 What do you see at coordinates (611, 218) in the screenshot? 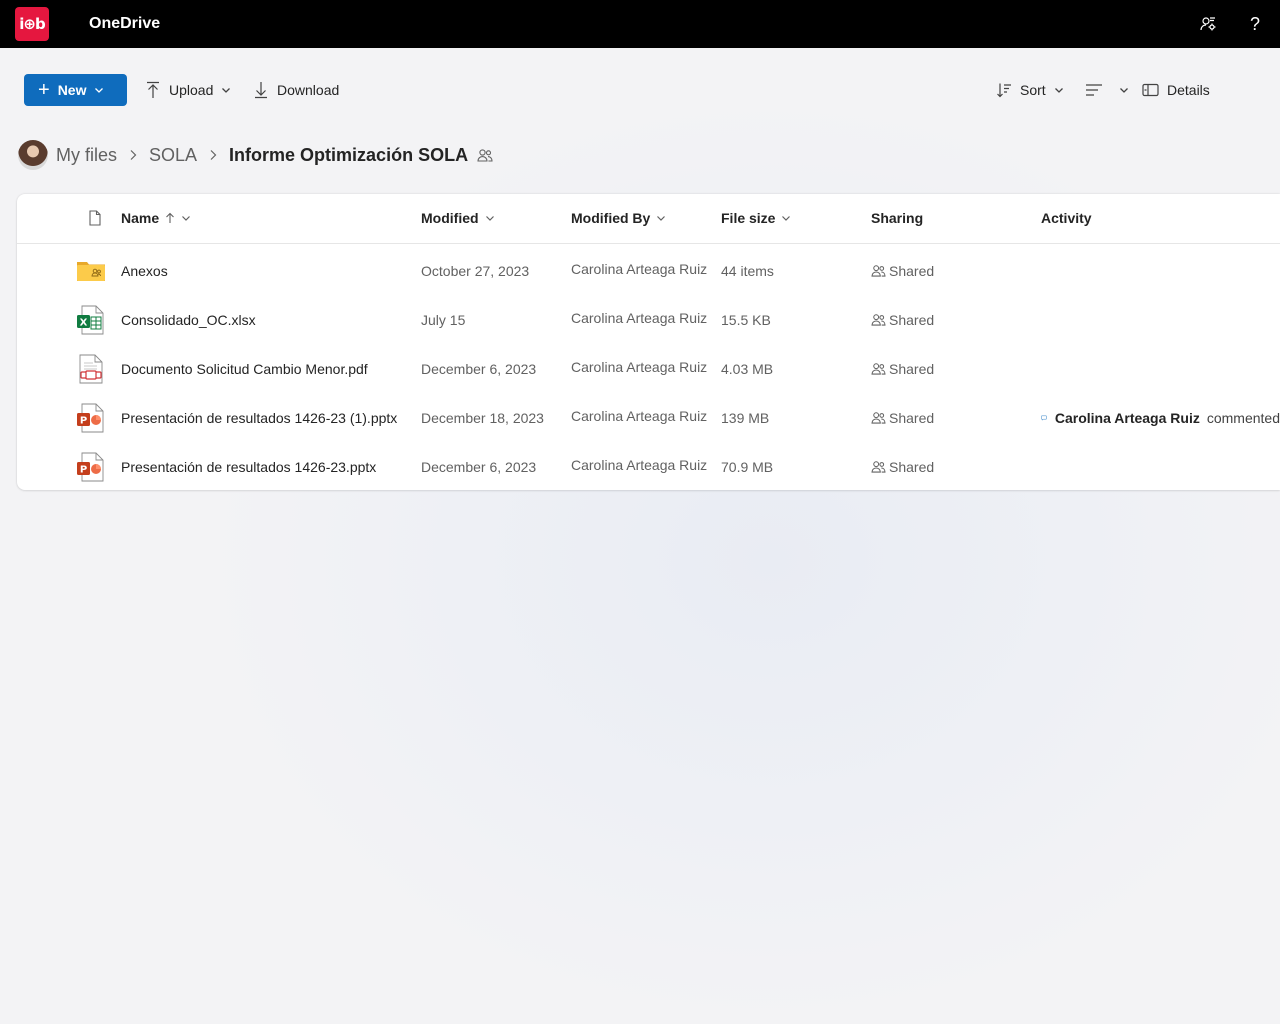
I see `column-modified-by-label: Modified By` at bounding box center [611, 218].